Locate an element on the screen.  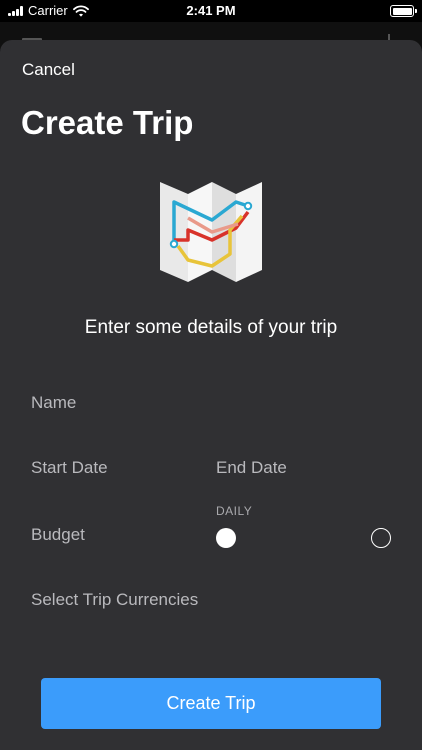
page-title: Create Trip is located at coordinates (107, 122).